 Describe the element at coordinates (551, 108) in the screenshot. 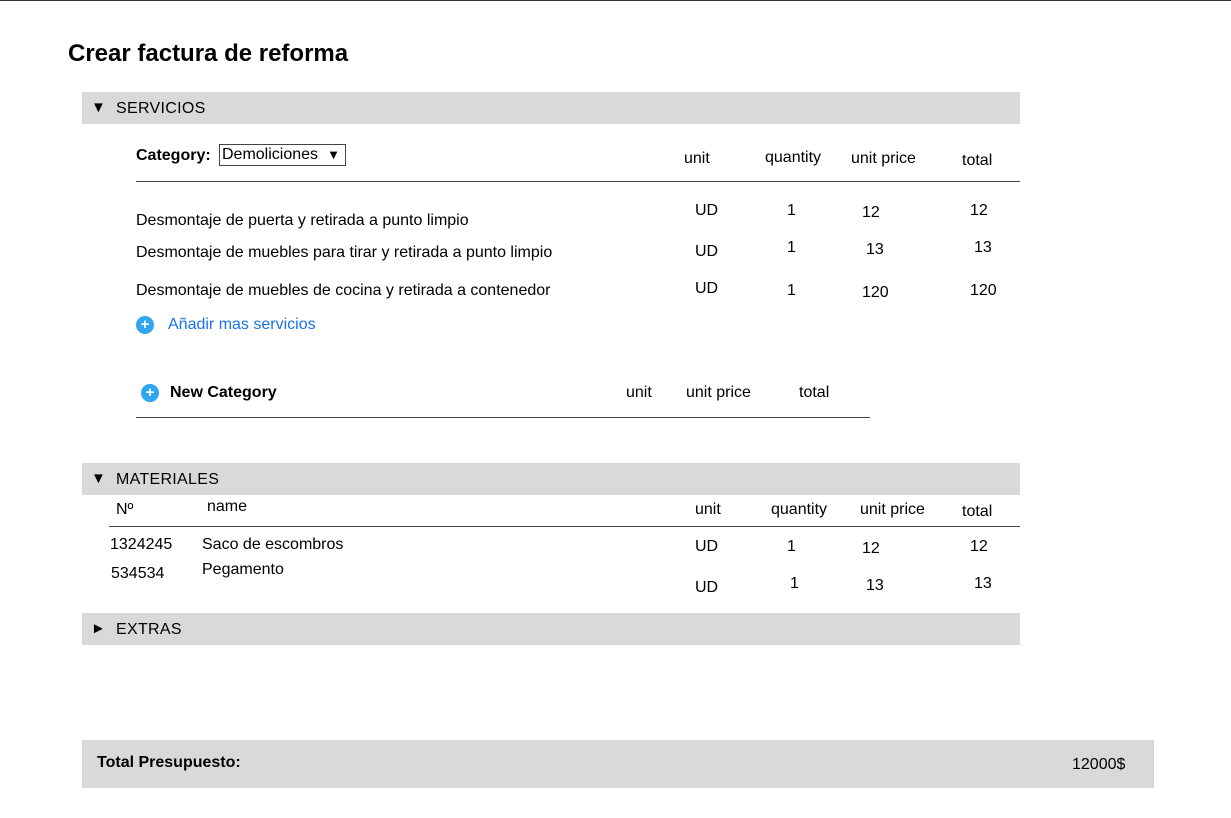

I see `section-header-servicios: ▼ SERVICIOS` at that location.